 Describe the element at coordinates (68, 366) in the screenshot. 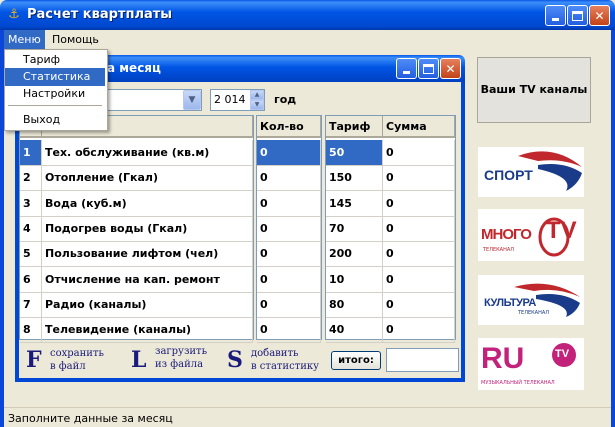

I see `shortcut-f-line2: в файл` at that location.